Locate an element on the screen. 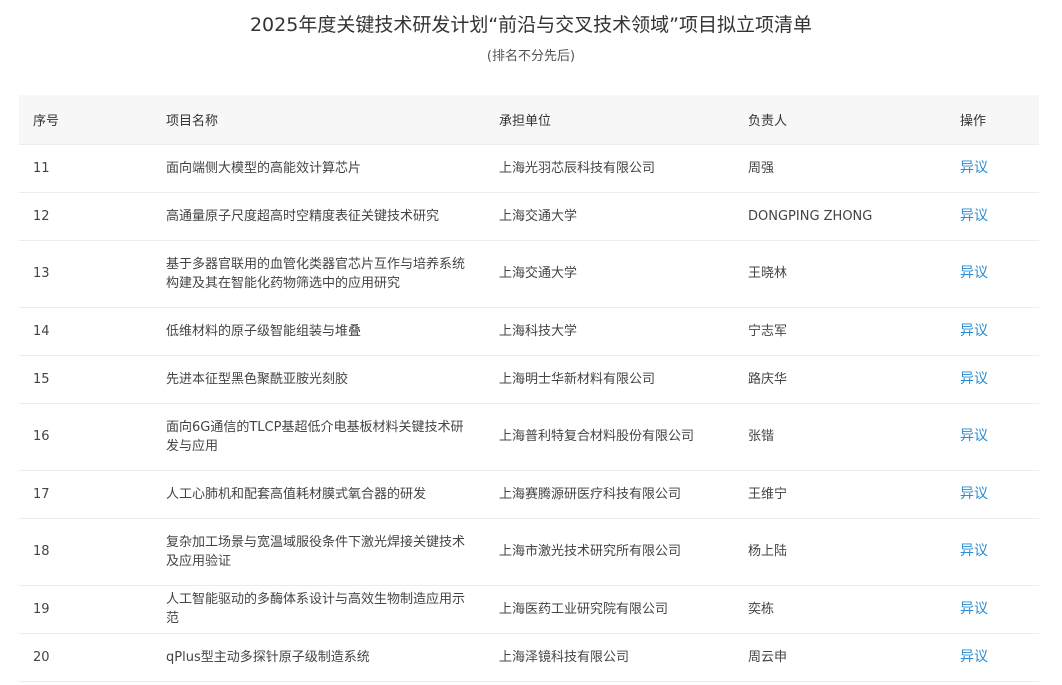 This screenshot has height=685, width=1062. column-header-no: 序号 is located at coordinates (85, 120).